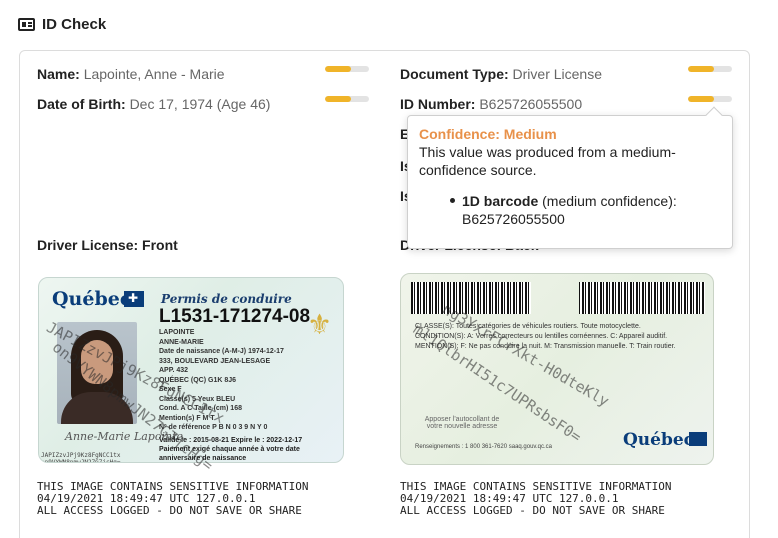 This screenshot has height=538, width=778. I want to click on document-type-confidence-fill, so click(701, 69).